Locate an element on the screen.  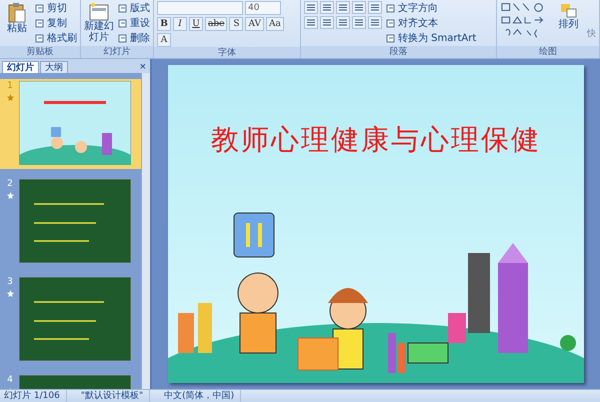
paragraph-button: 对齐文本 is located at coordinates (431, 22).